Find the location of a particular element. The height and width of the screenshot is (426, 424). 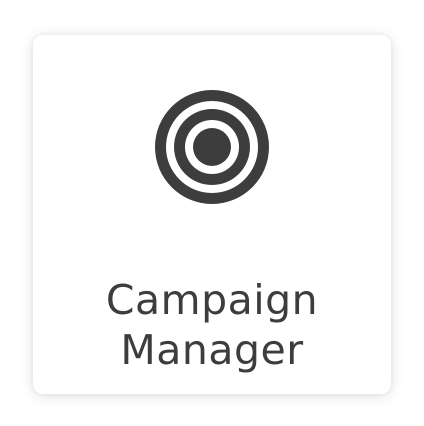

tile-title-line-2: Manager is located at coordinates (212, 350).